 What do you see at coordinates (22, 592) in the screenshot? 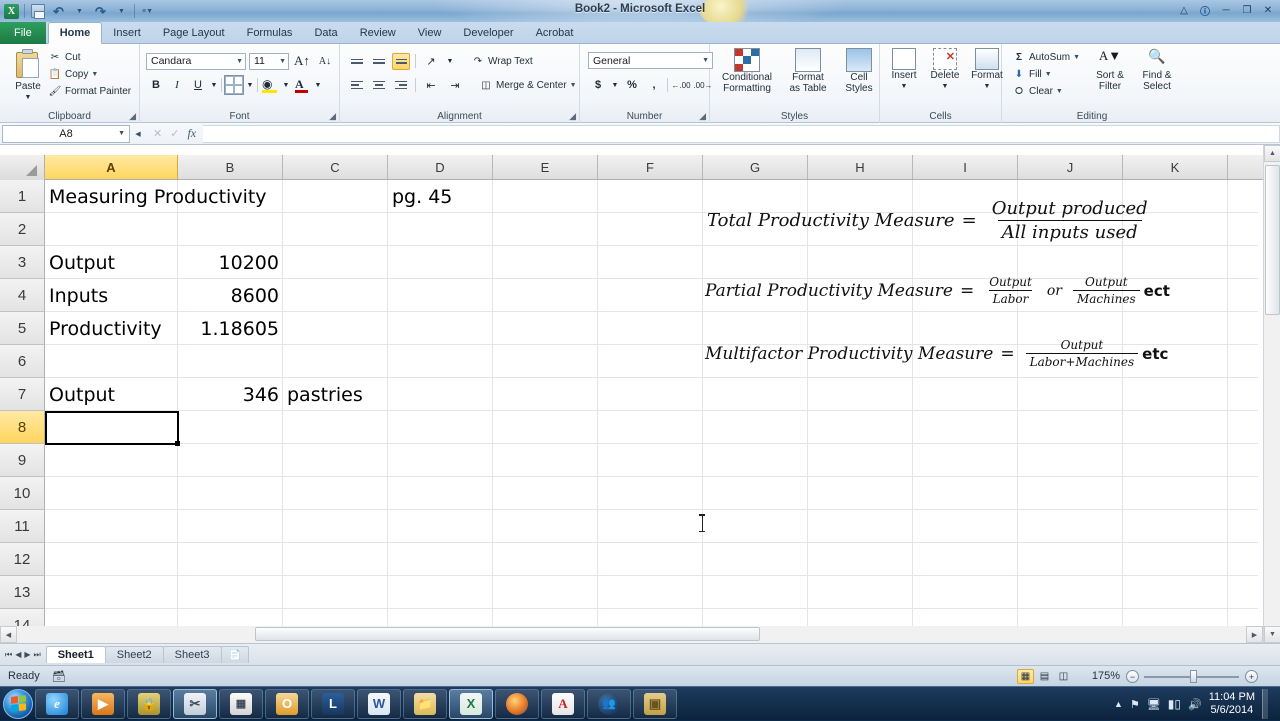
I see `row-header-13: 13` at bounding box center [22, 592].